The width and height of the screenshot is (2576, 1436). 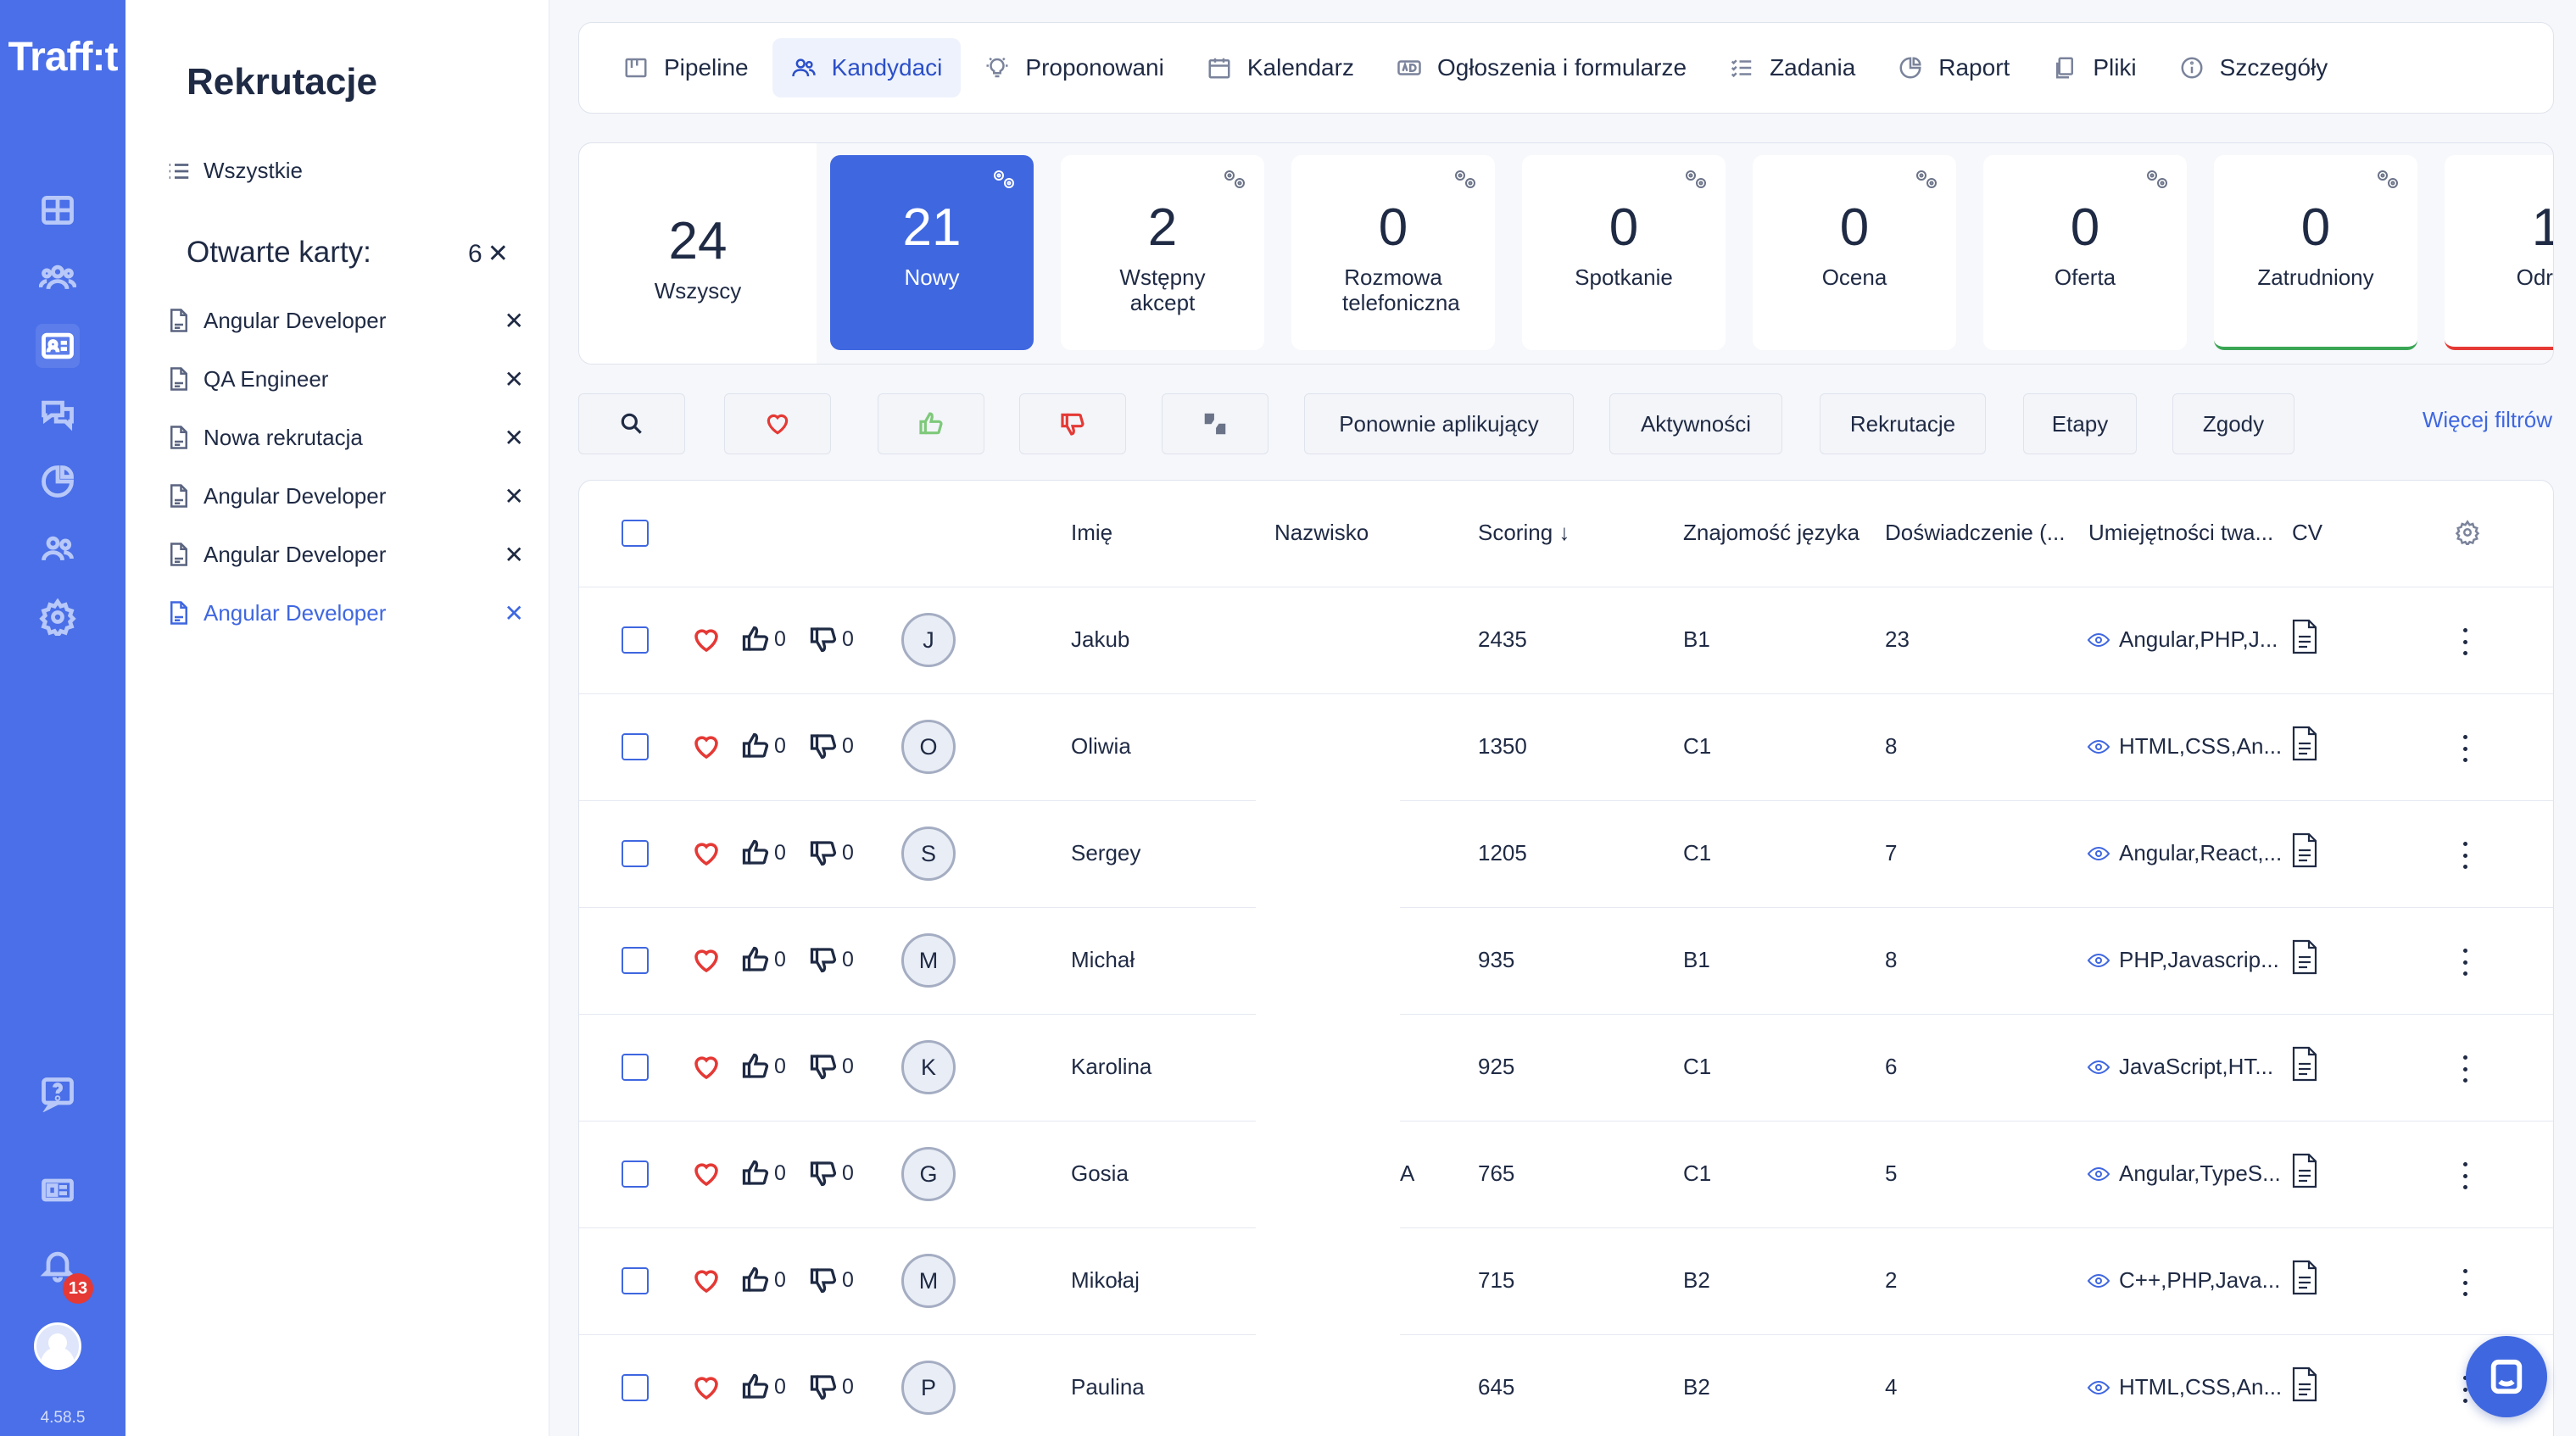 What do you see at coordinates (1105, 853) in the screenshot?
I see `first-name-cell: Sergey` at bounding box center [1105, 853].